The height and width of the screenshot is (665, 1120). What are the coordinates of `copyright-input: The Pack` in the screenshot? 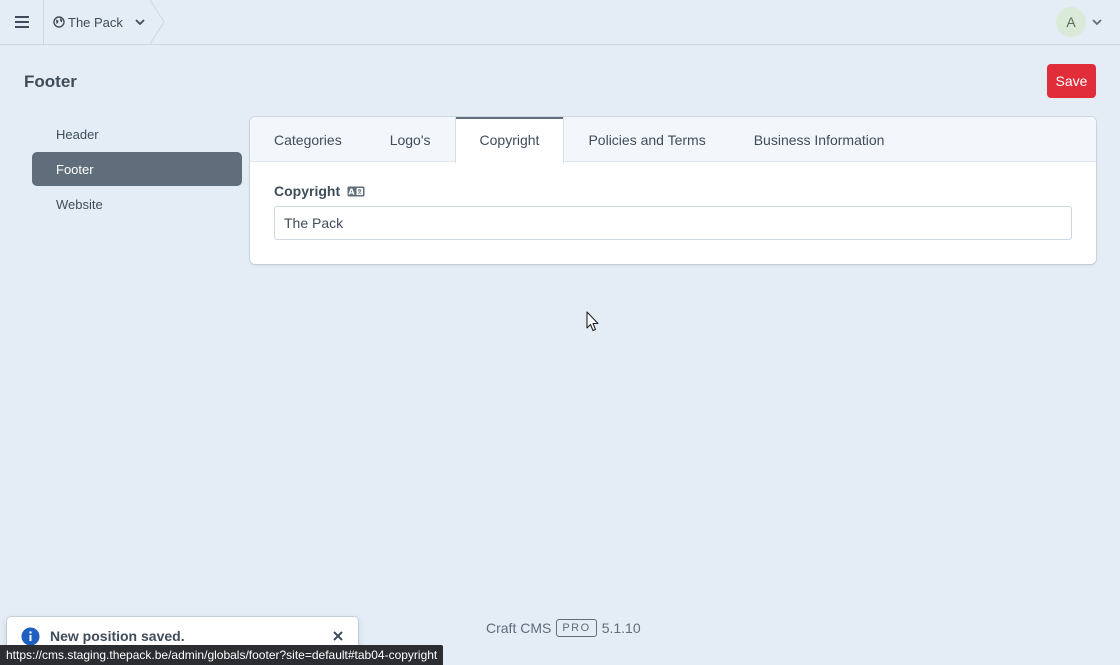 It's located at (673, 223).